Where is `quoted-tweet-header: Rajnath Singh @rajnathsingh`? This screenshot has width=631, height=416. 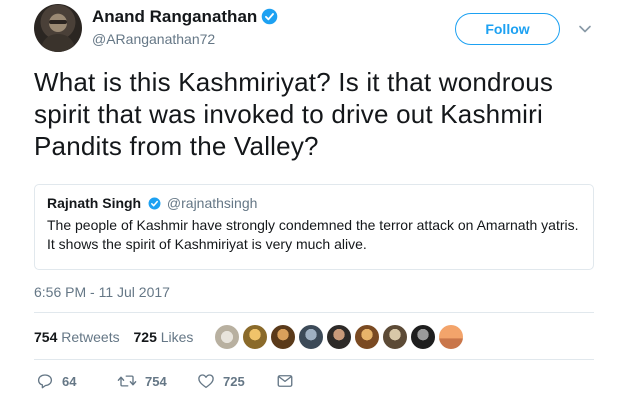
quoted-tweet-header: Rajnath Singh @rajnathsingh is located at coordinates (314, 203).